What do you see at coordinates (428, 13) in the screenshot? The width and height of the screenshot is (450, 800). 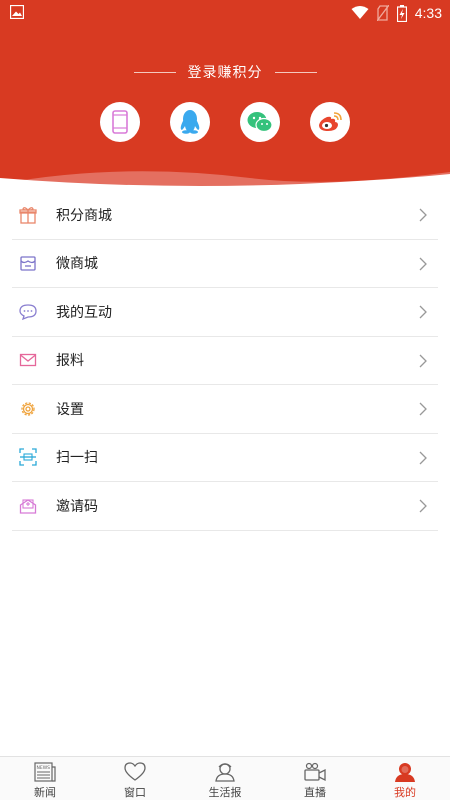 I see `status-time: 4:33` at bounding box center [428, 13].